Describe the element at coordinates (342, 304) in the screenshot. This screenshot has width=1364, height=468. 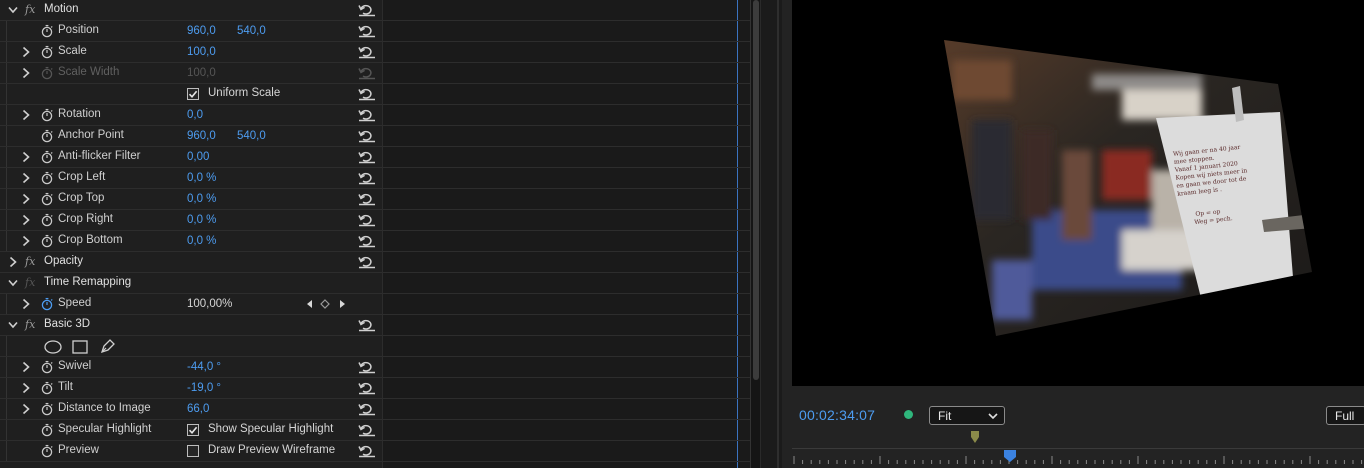
I see `next-keyframe-icon` at that location.